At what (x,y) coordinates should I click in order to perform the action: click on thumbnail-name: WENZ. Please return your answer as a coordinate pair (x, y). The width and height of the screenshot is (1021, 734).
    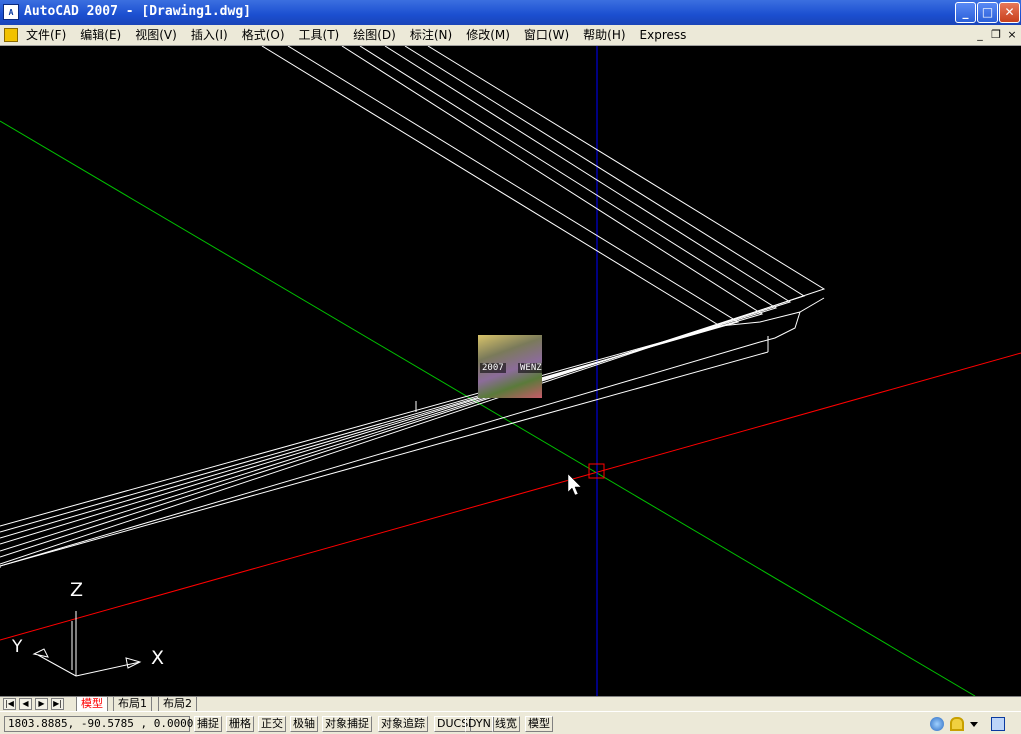
    Looking at the image, I should click on (531, 368).